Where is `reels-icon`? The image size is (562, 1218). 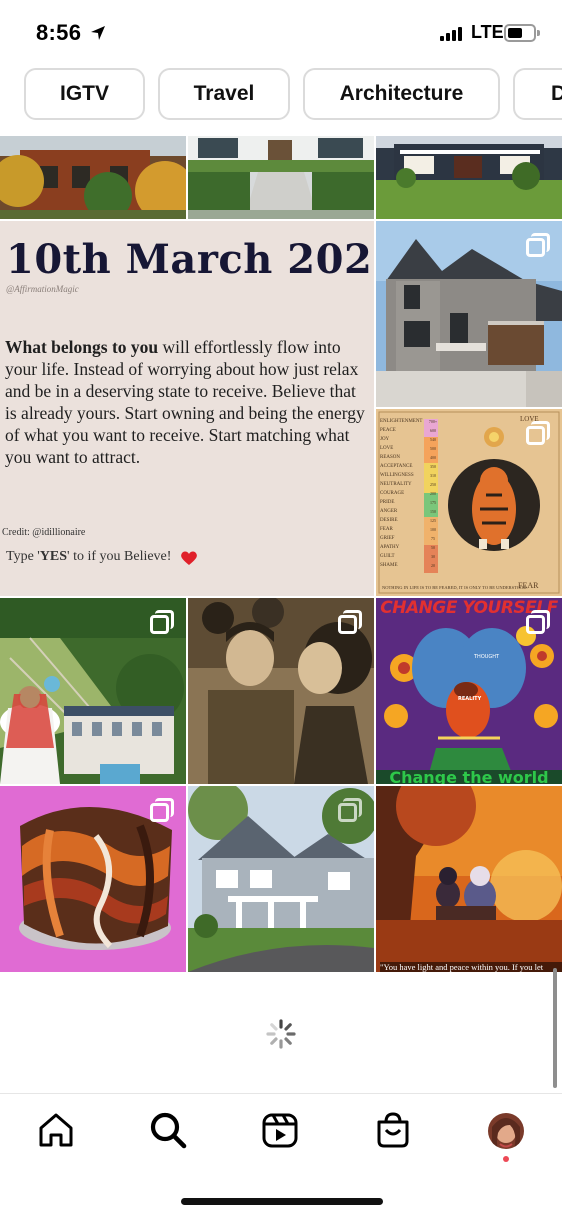 reels-icon is located at coordinates (280, 1130).